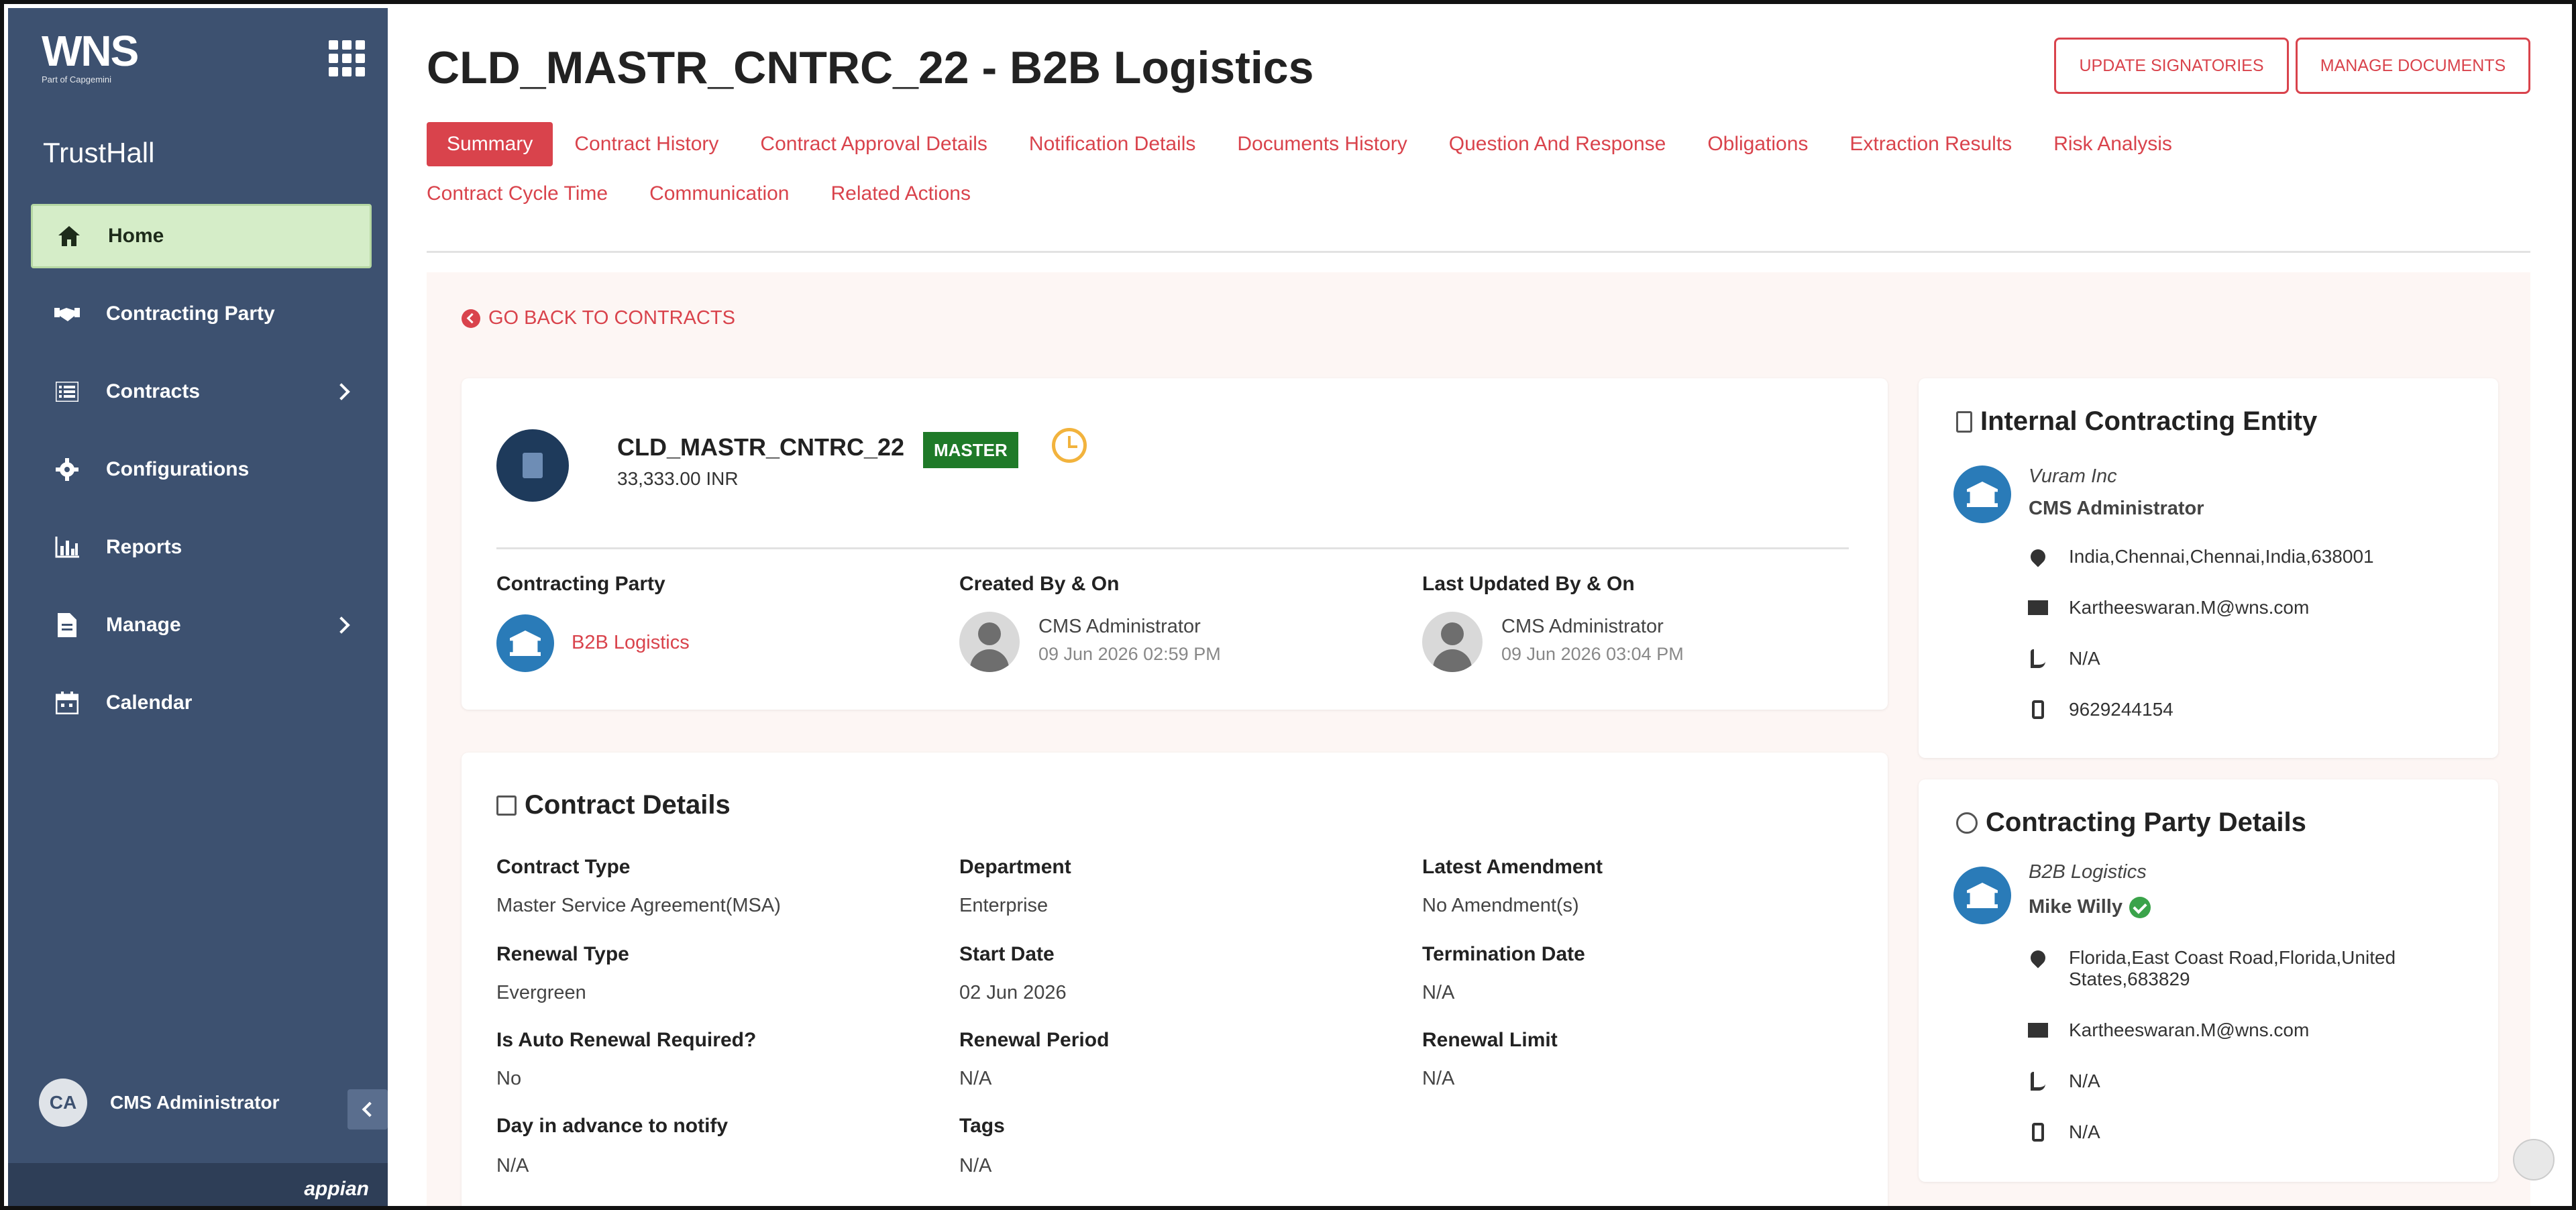  What do you see at coordinates (541, 993) in the screenshot?
I see `renewal-type-value: Evergreen` at bounding box center [541, 993].